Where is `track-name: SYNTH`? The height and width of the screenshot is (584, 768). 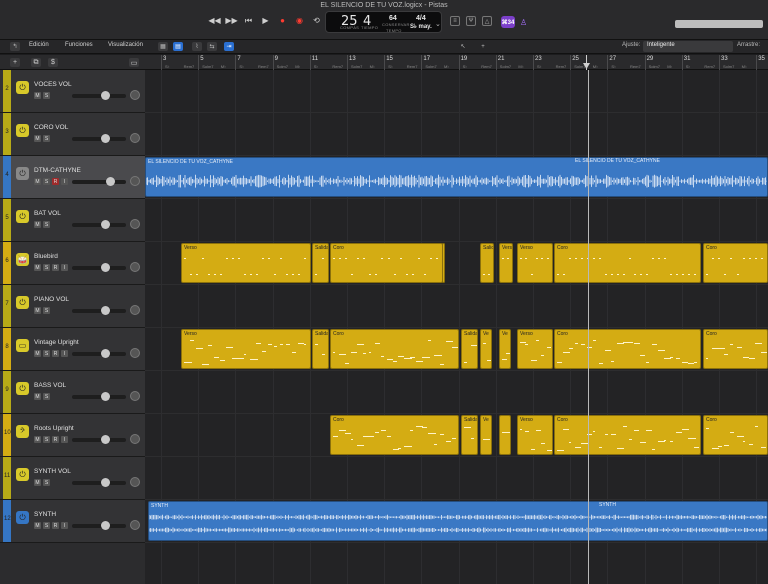
track-name: SYNTH is located at coordinates (45, 514).